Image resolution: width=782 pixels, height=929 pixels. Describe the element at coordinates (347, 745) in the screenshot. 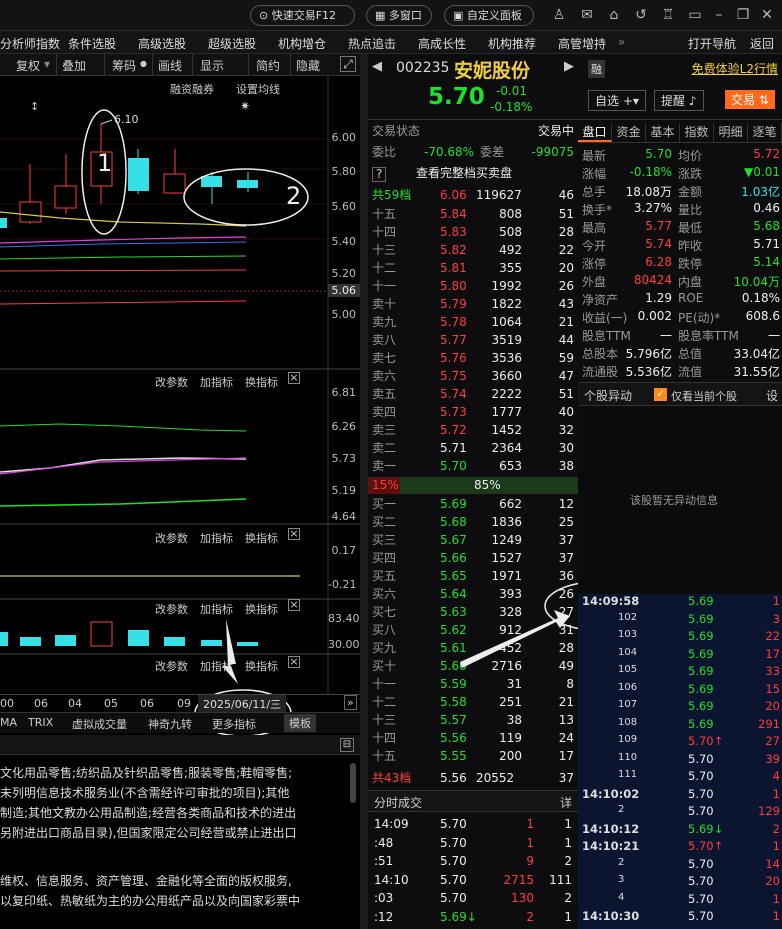

I see `collapse-icon: ⊟` at that location.